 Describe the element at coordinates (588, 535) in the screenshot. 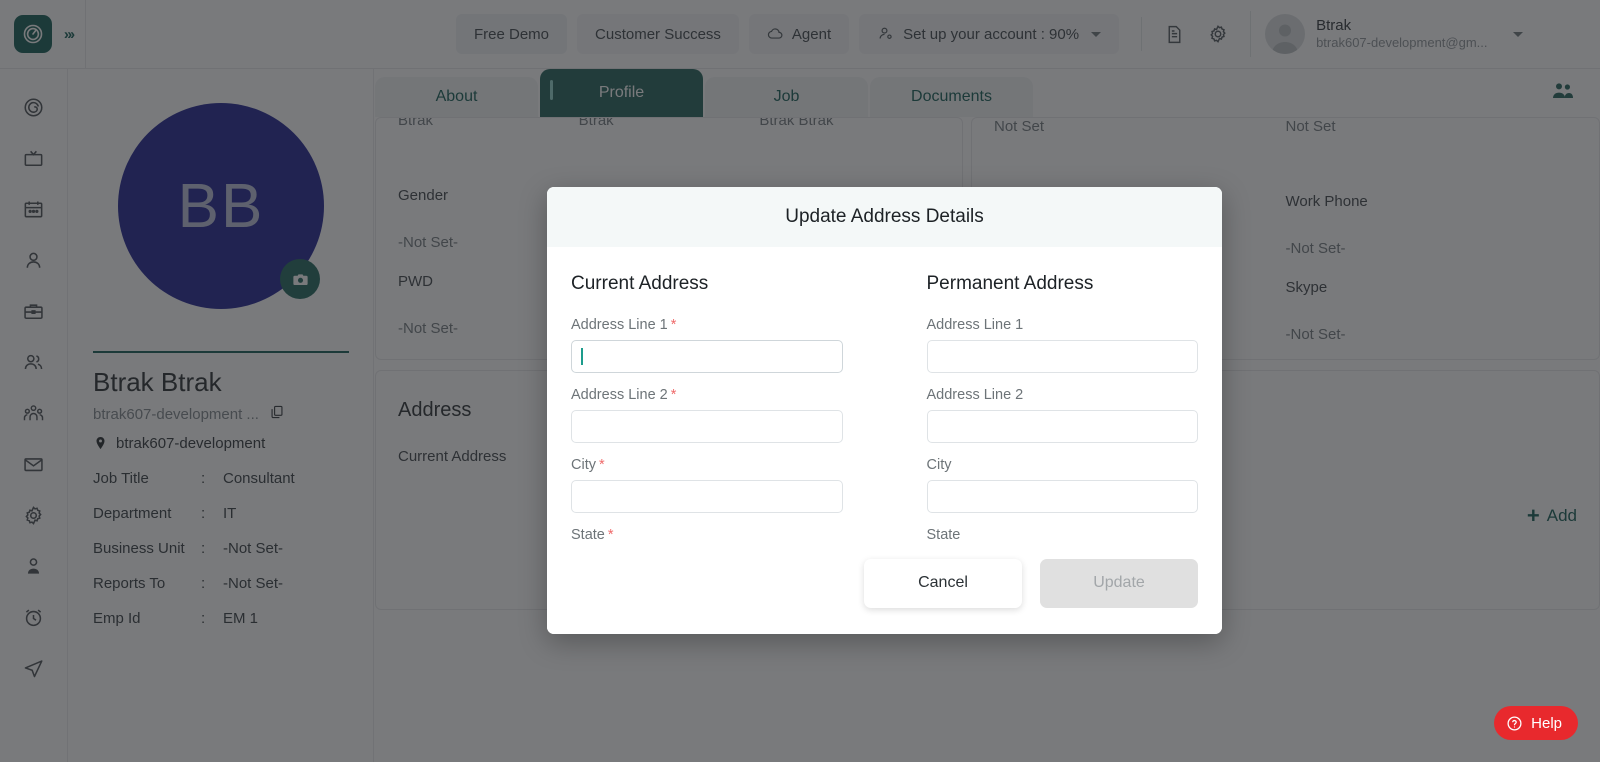

I see `label-text: State` at that location.